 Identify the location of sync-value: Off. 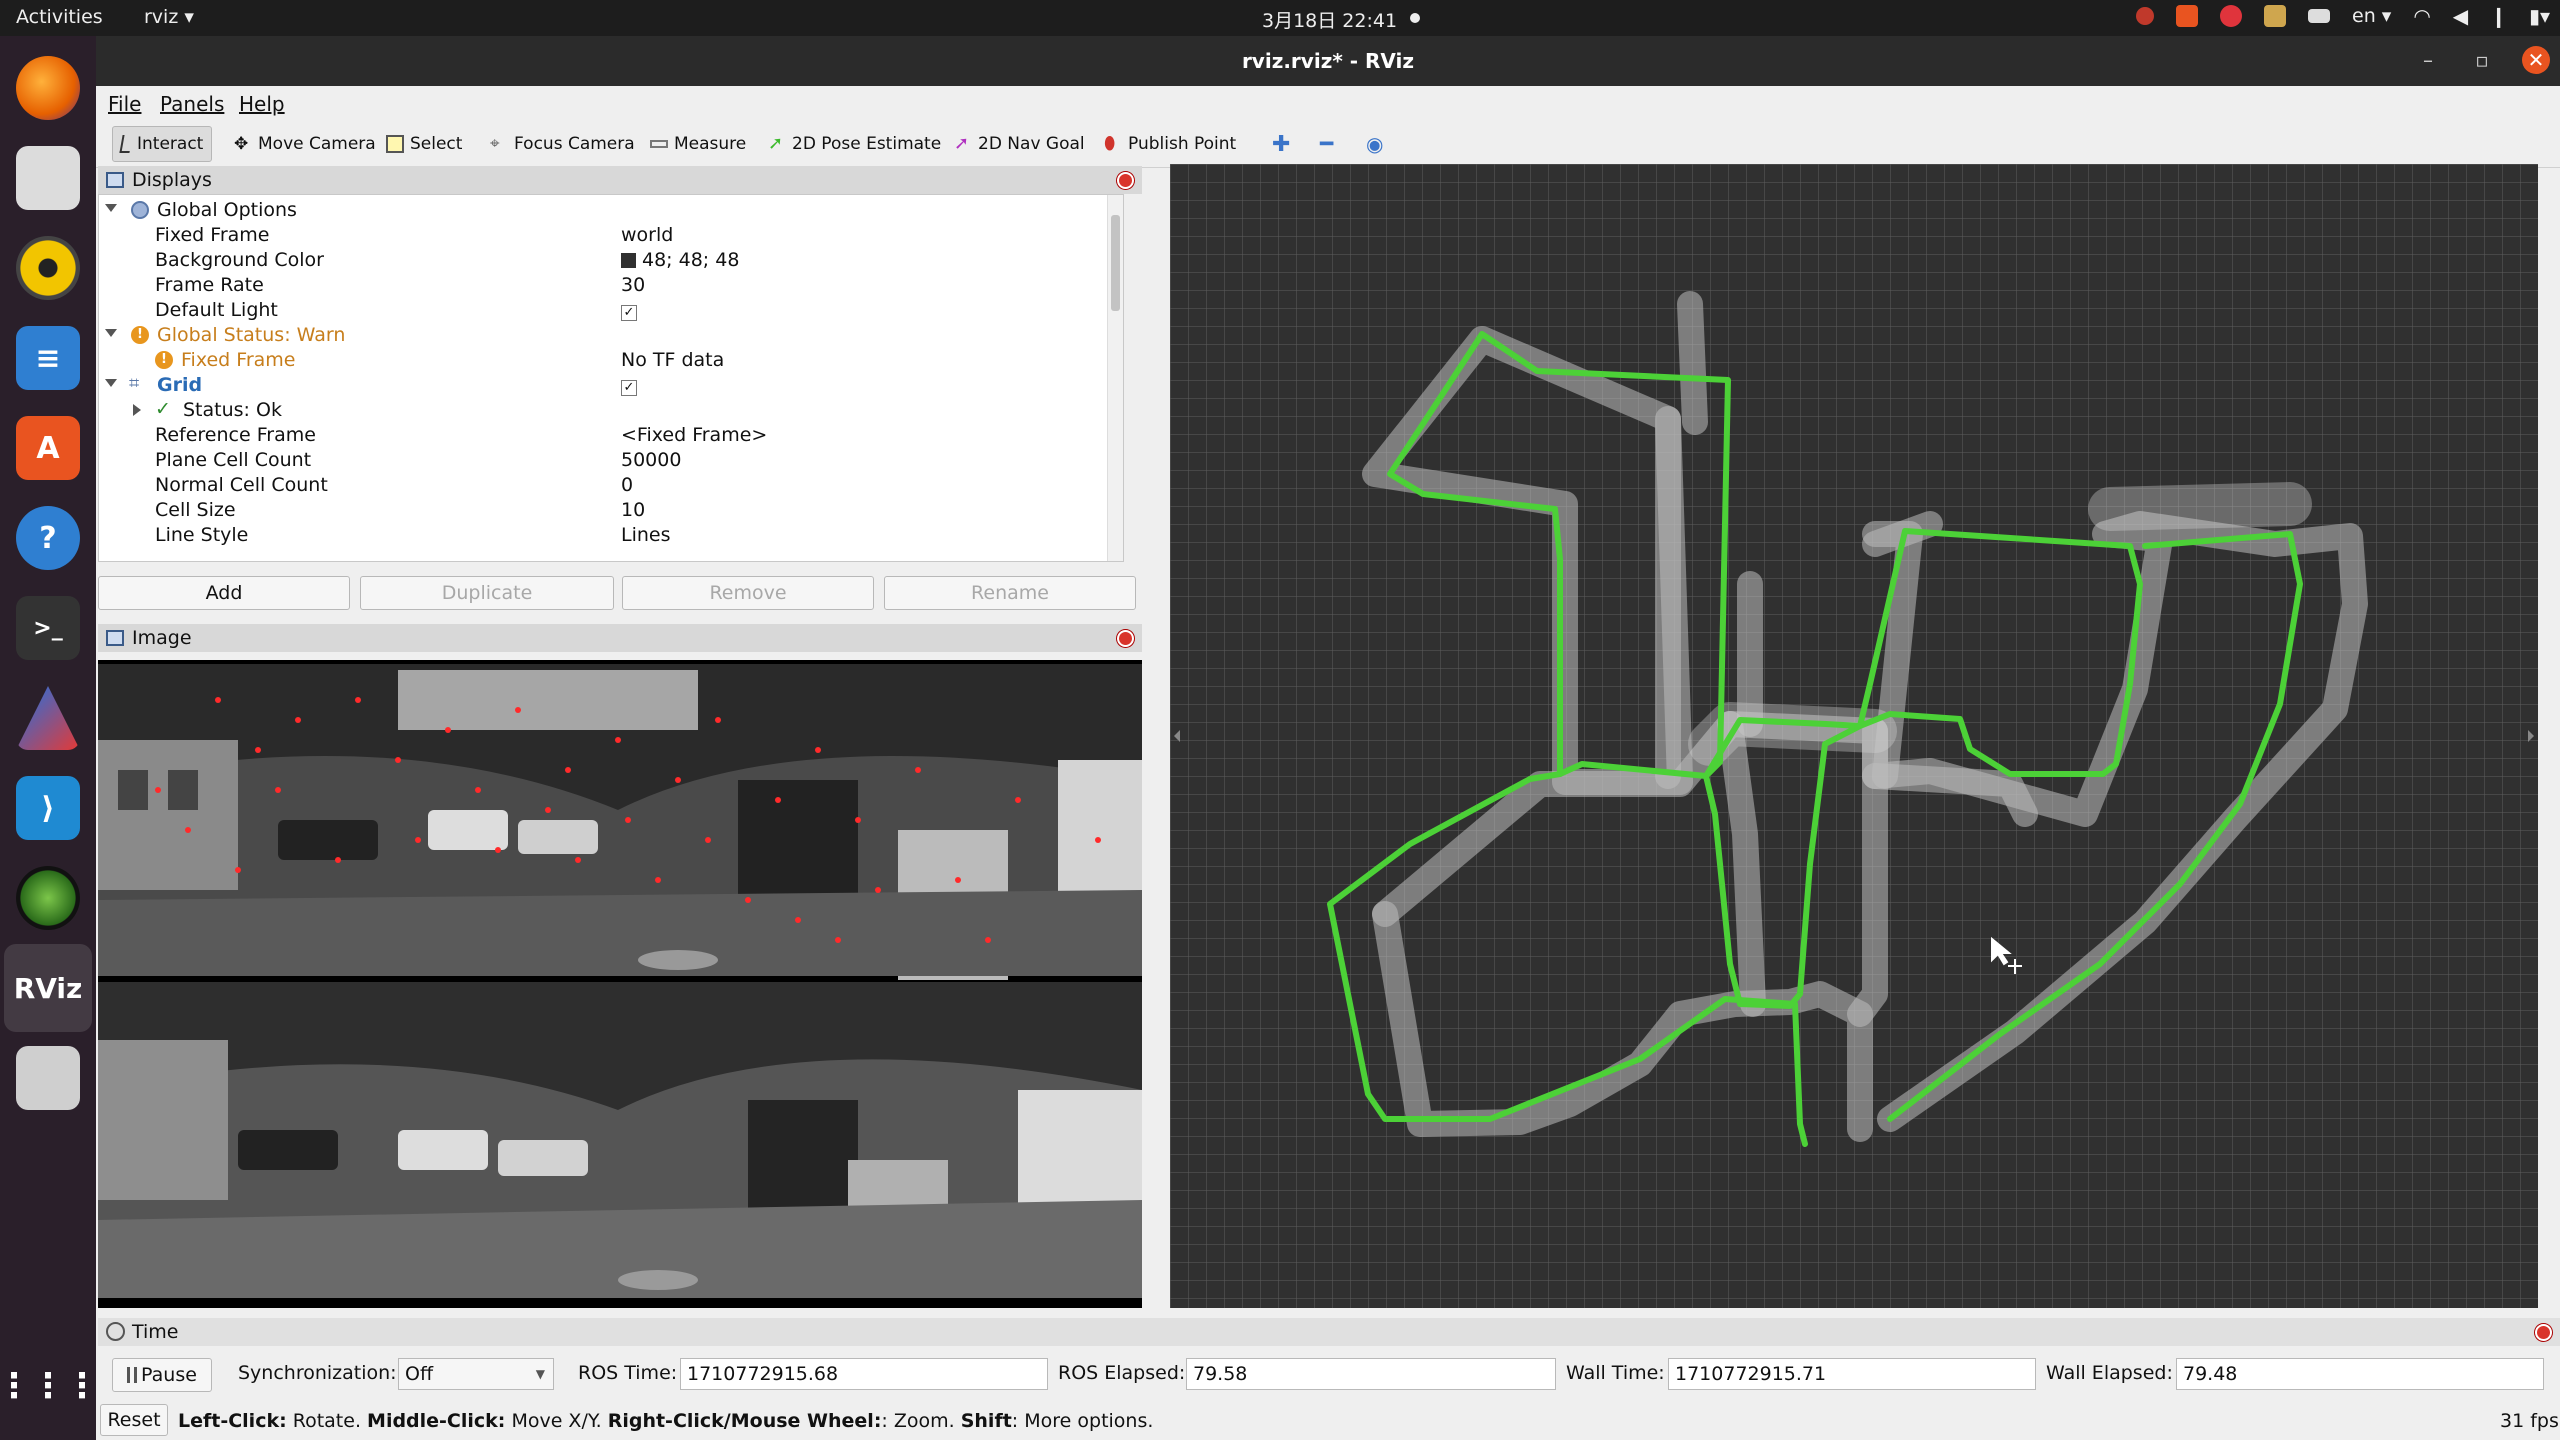
(419, 1374).